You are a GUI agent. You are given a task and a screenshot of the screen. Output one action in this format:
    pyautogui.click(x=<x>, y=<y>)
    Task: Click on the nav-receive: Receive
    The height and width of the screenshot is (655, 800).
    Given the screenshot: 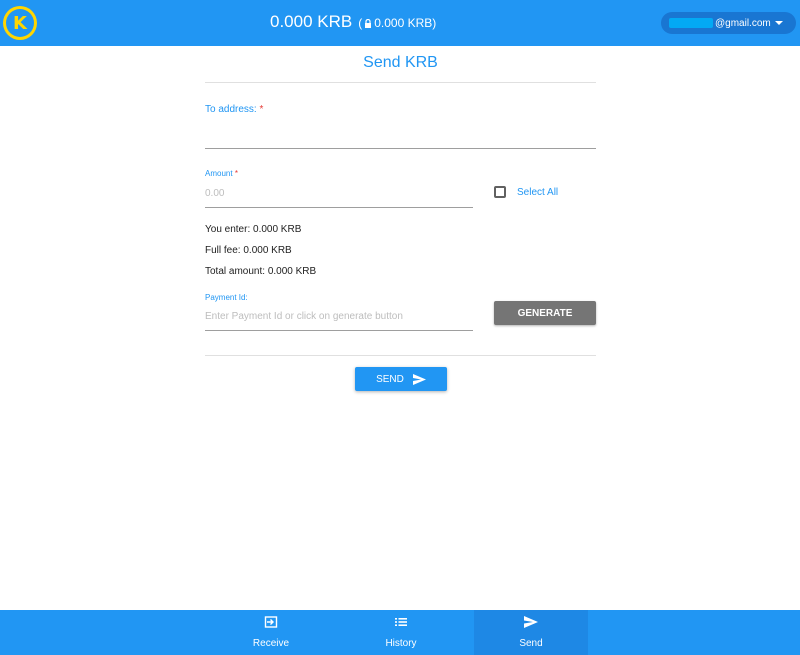 What is the action you would take?
    pyautogui.click(x=271, y=632)
    